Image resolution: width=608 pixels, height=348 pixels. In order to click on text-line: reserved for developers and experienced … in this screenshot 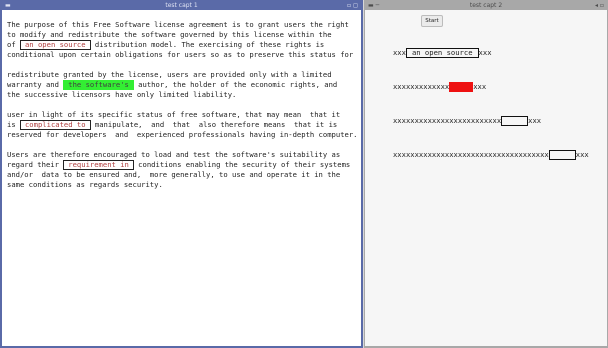, I will do `click(182, 135)`.